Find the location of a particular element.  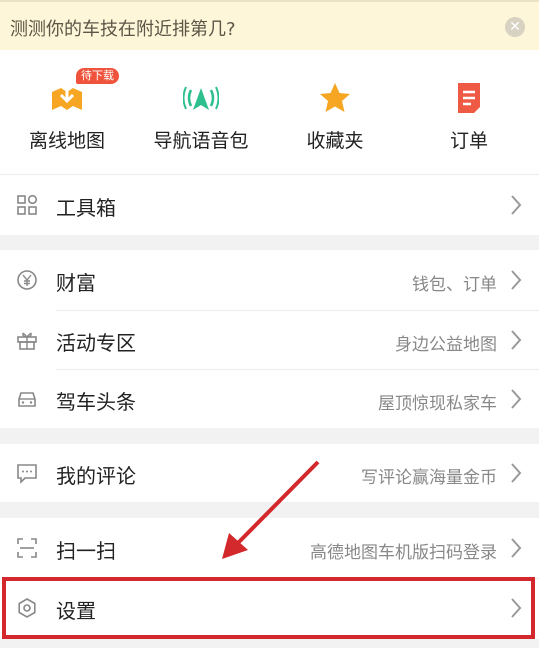

scan-icon is located at coordinates (27, 548).